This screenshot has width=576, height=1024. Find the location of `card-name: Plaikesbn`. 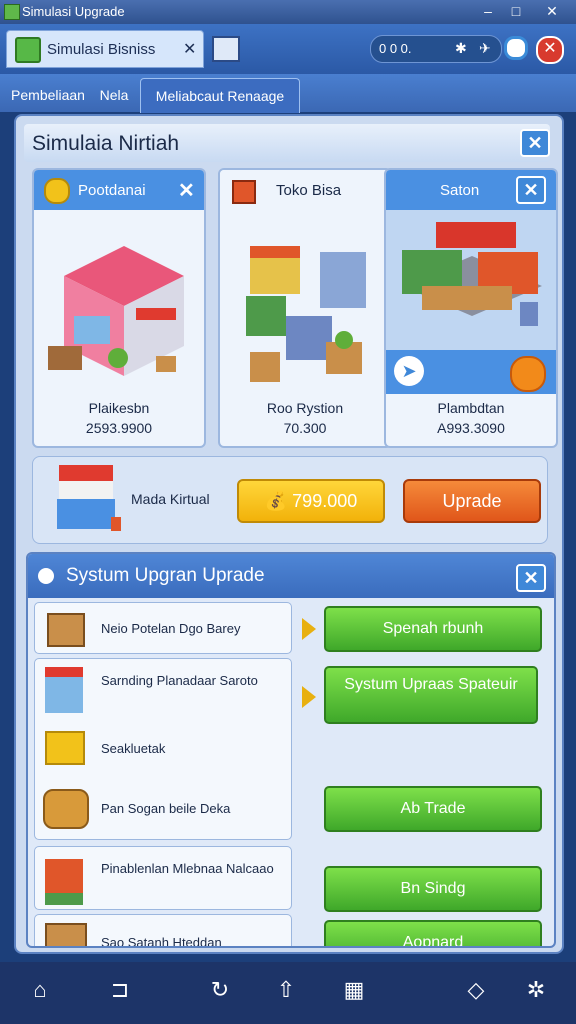

card-name: Plaikesbn is located at coordinates (119, 408).